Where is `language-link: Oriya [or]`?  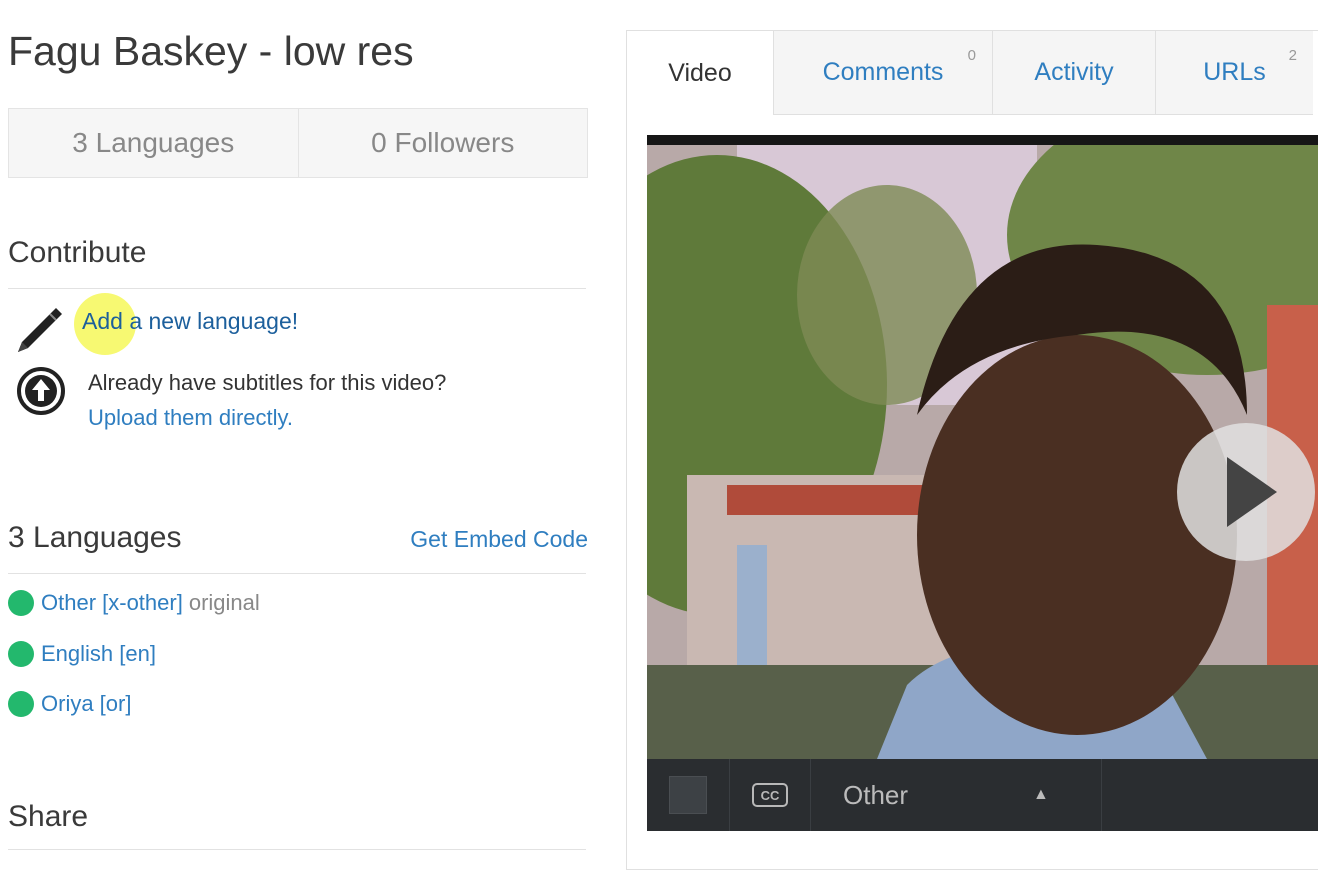 language-link: Oriya [or] is located at coordinates (86, 704).